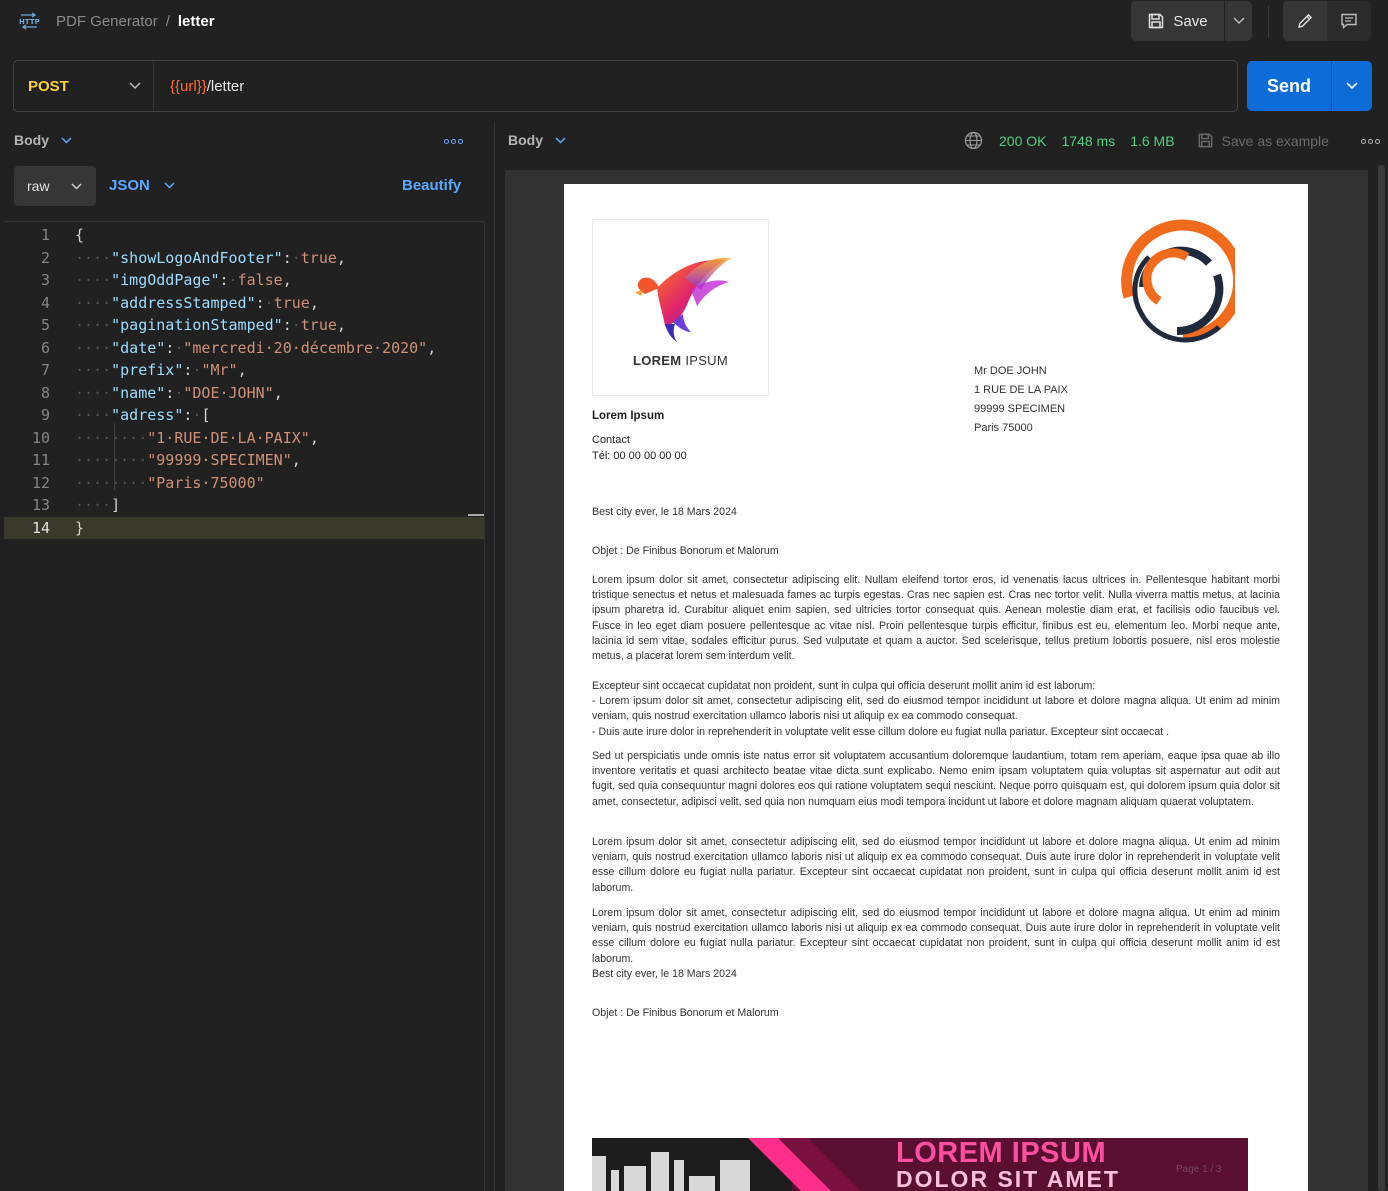  Describe the element at coordinates (1305, 21) in the screenshot. I see `edit-button` at that location.